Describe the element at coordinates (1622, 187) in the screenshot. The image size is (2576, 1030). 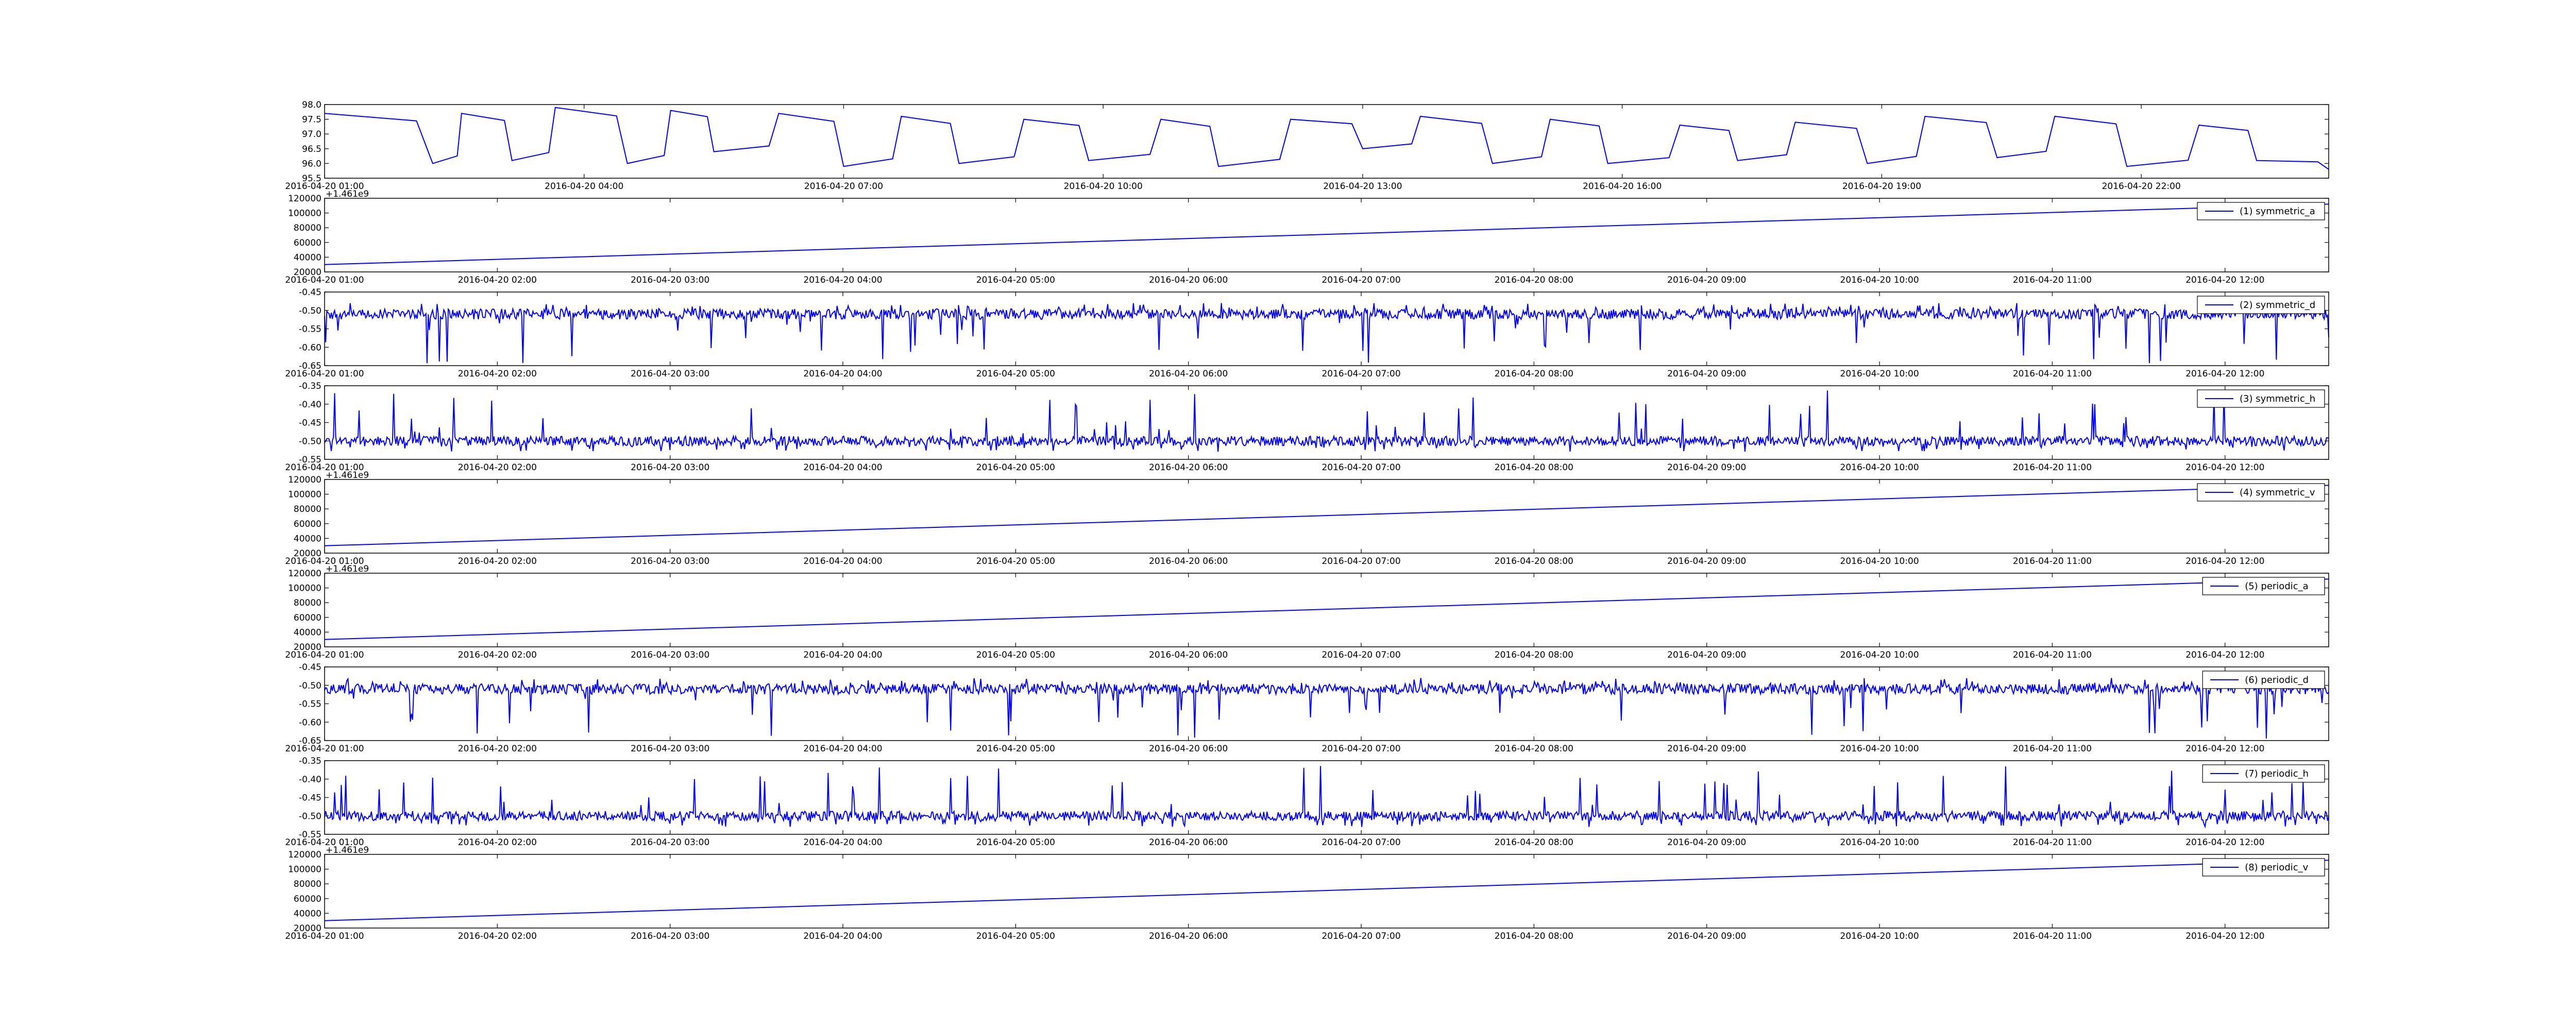
I see `x-tick-label: 2016-04-20 16:00` at that location.